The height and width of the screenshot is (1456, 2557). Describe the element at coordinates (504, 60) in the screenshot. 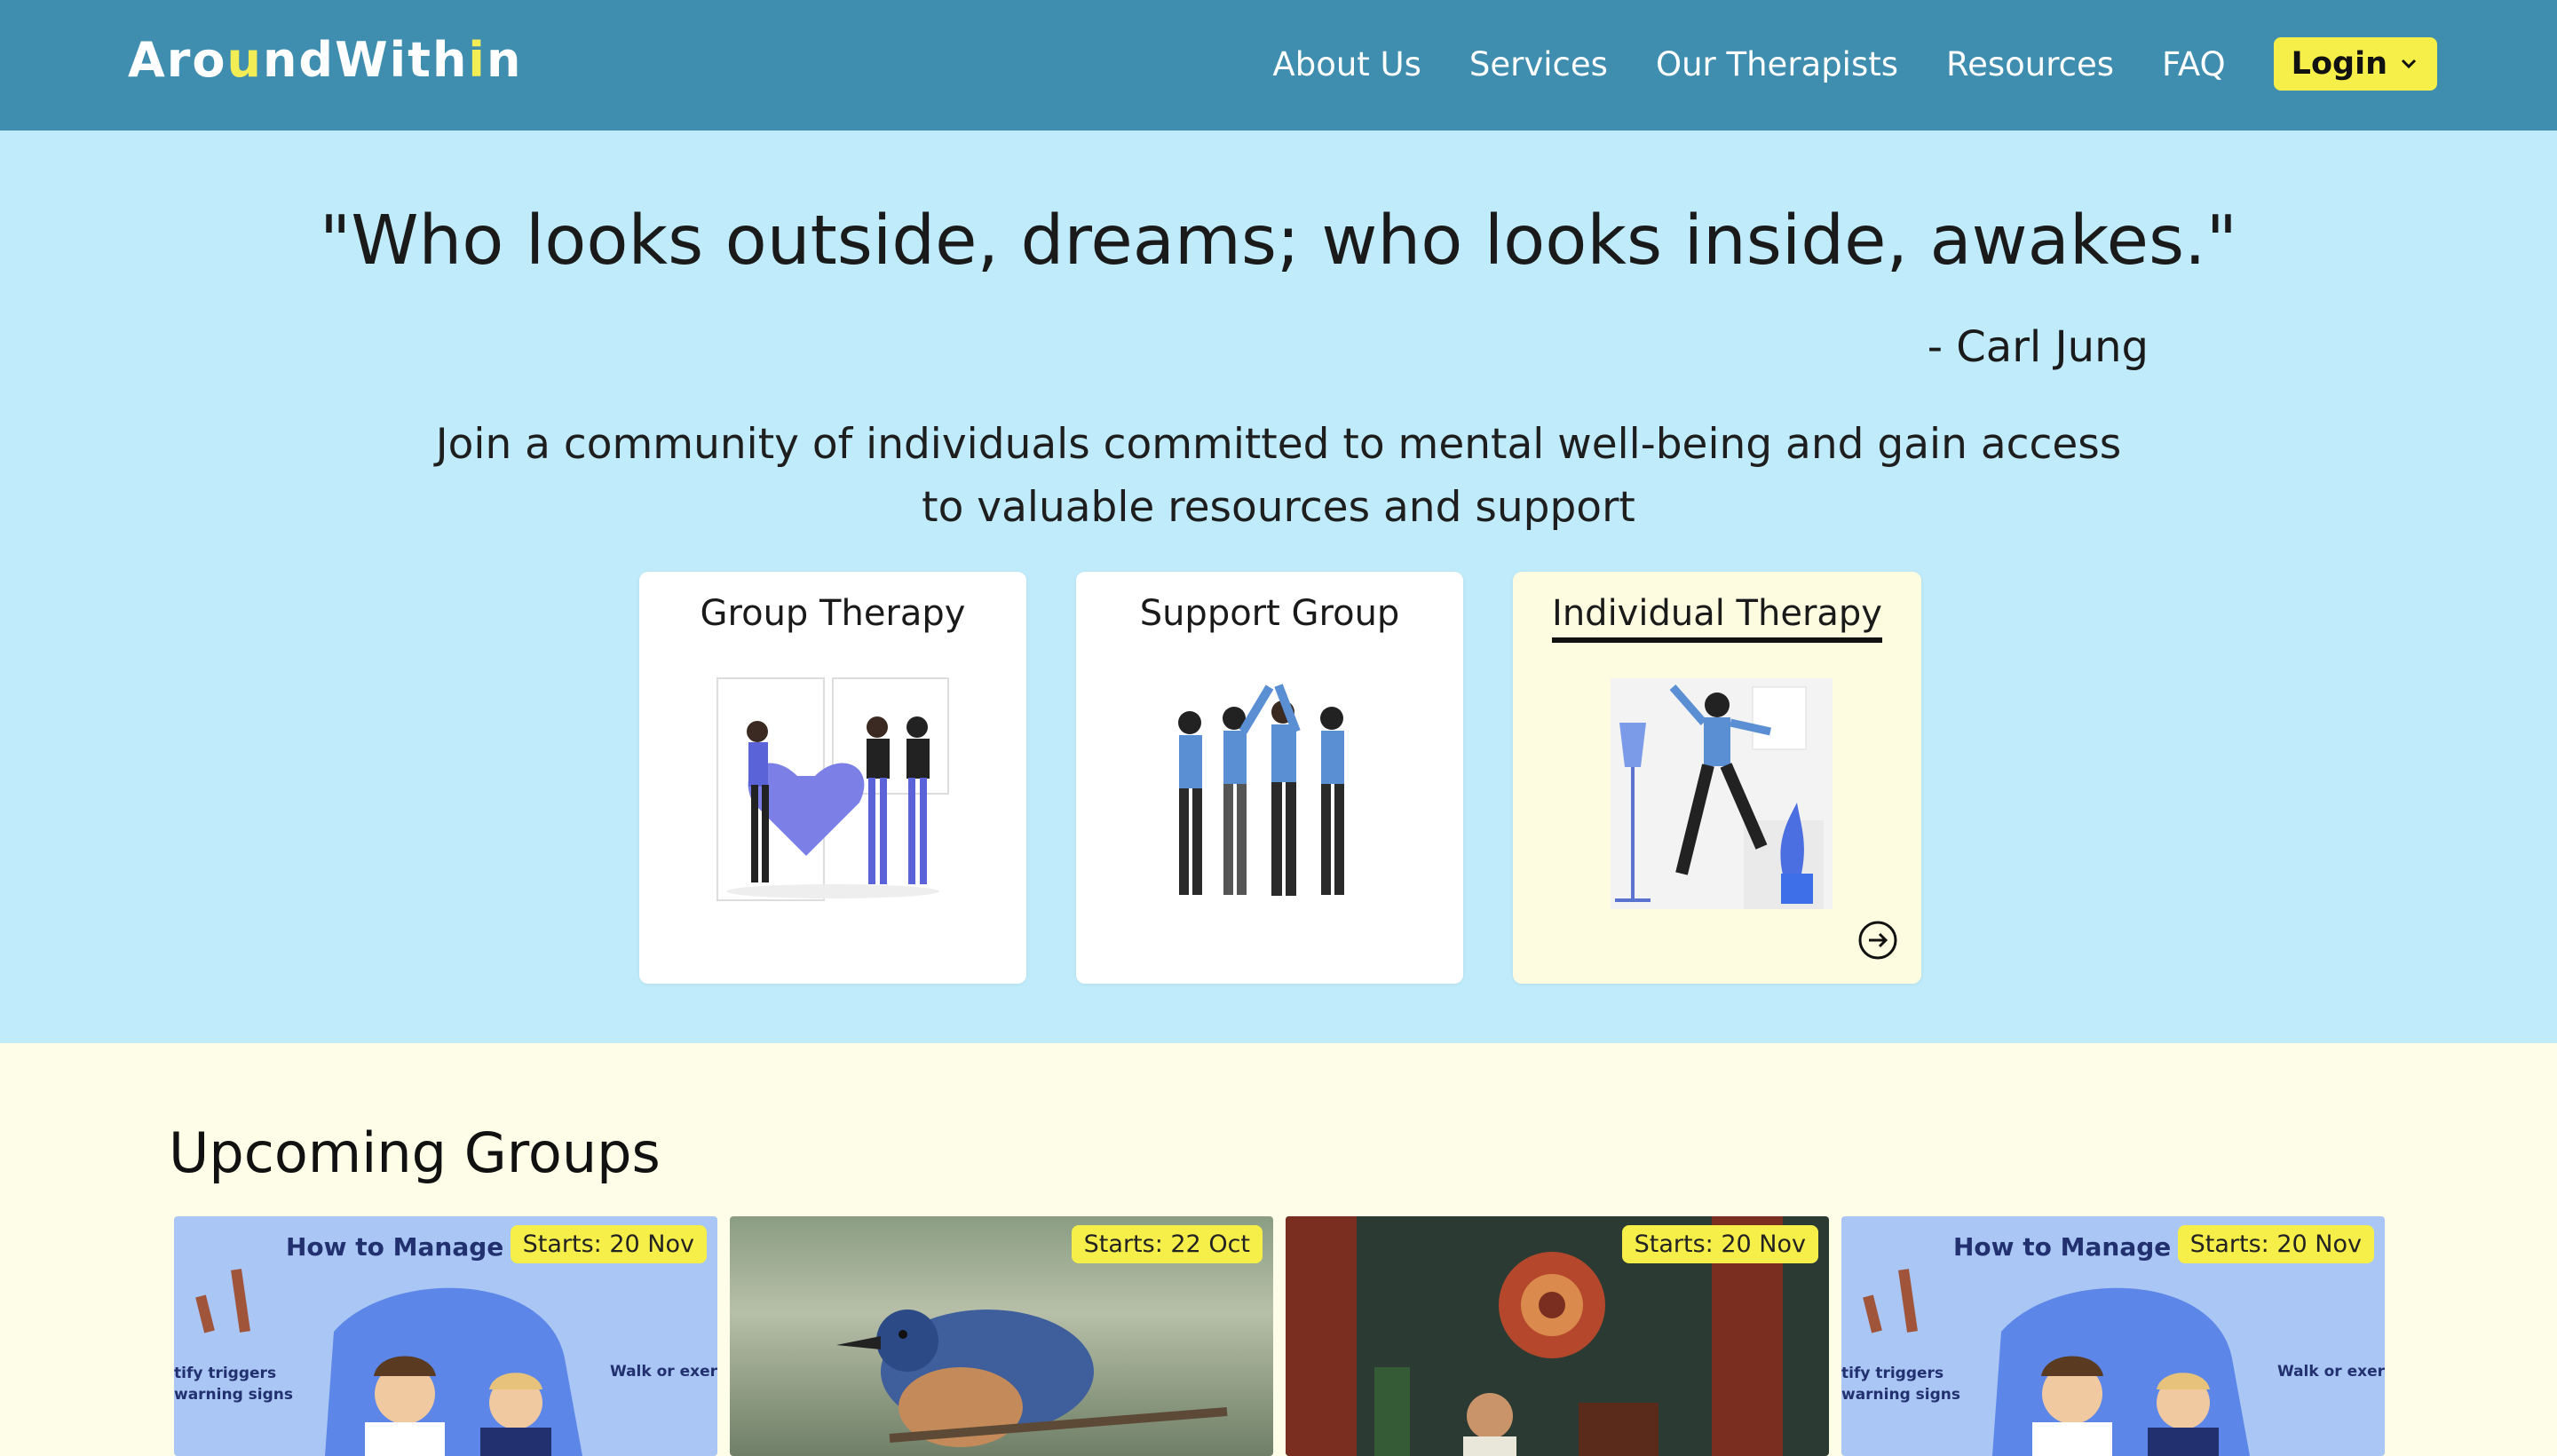

I see `logo-text-part: n` at that location.